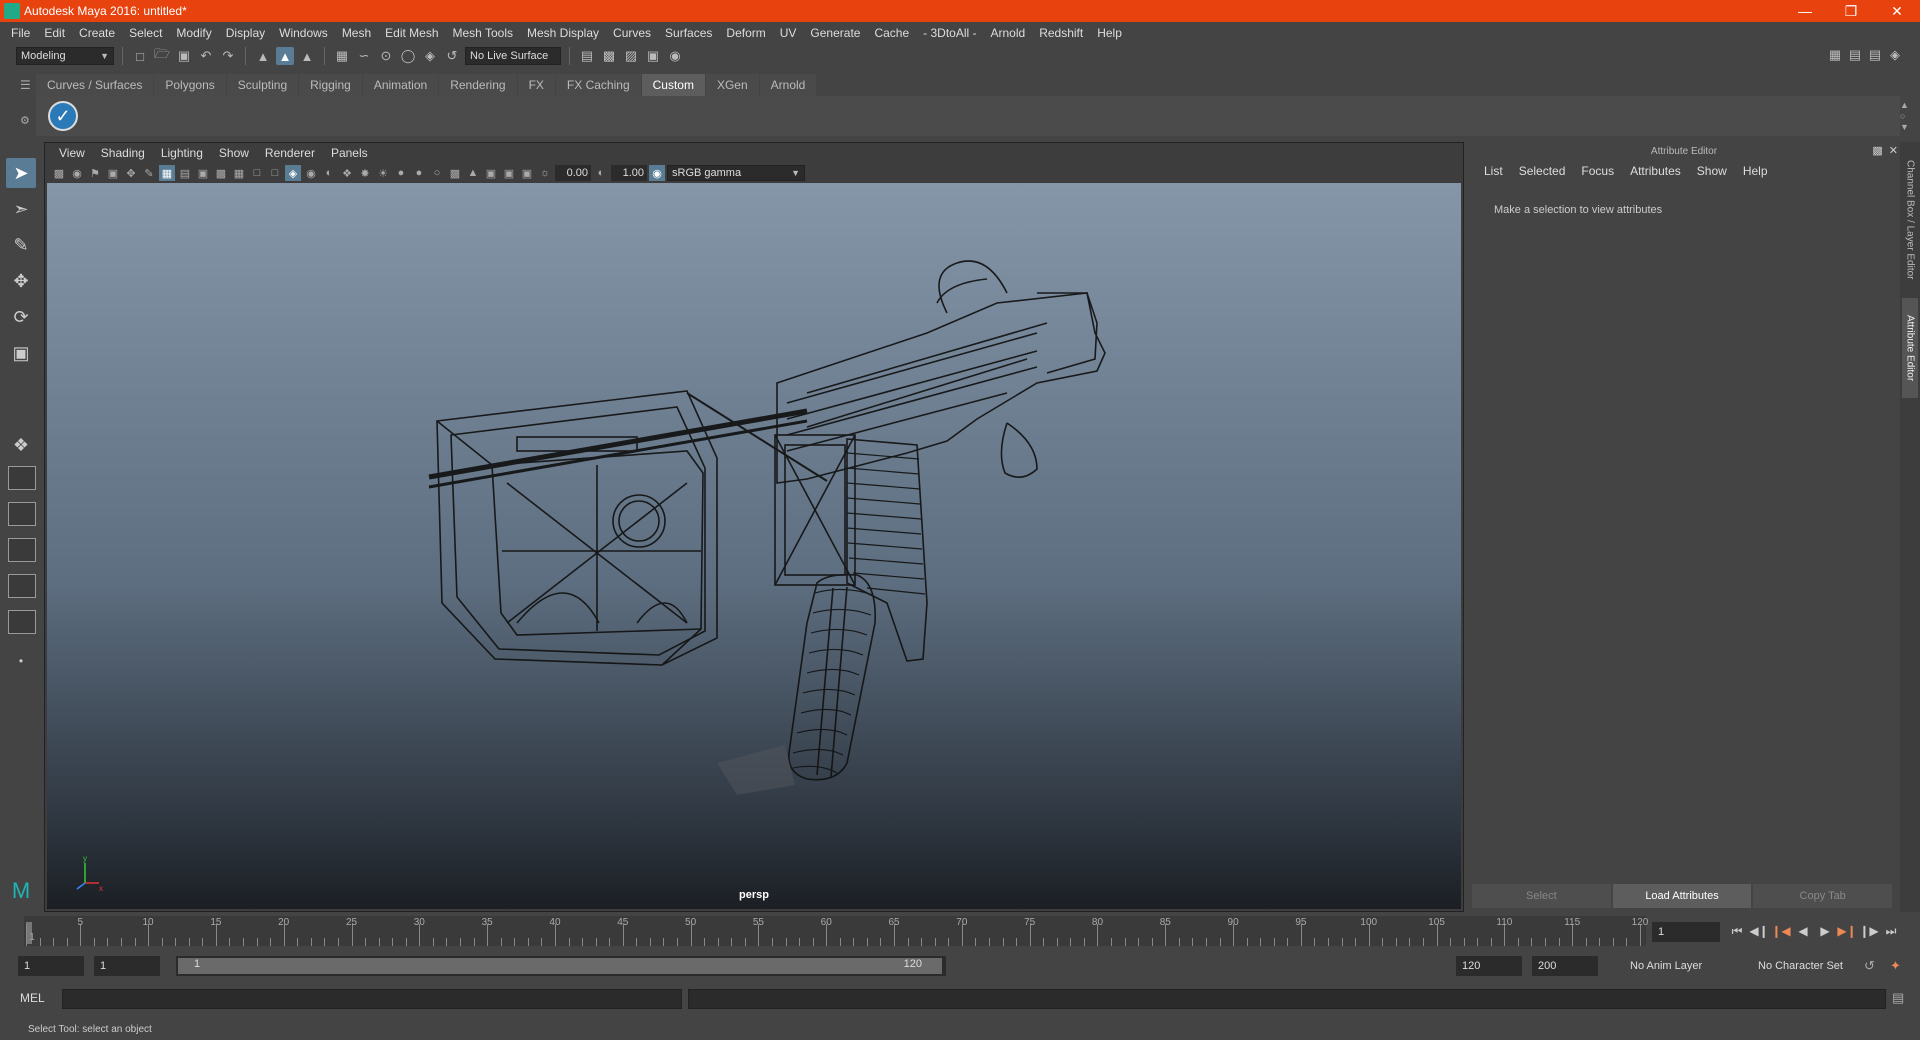 The image size is (1920, 1040). Describe the element at coordinates (329, 173) in the screenshot. I see `wireframe-on-shaded-icon: ◐` at that location.